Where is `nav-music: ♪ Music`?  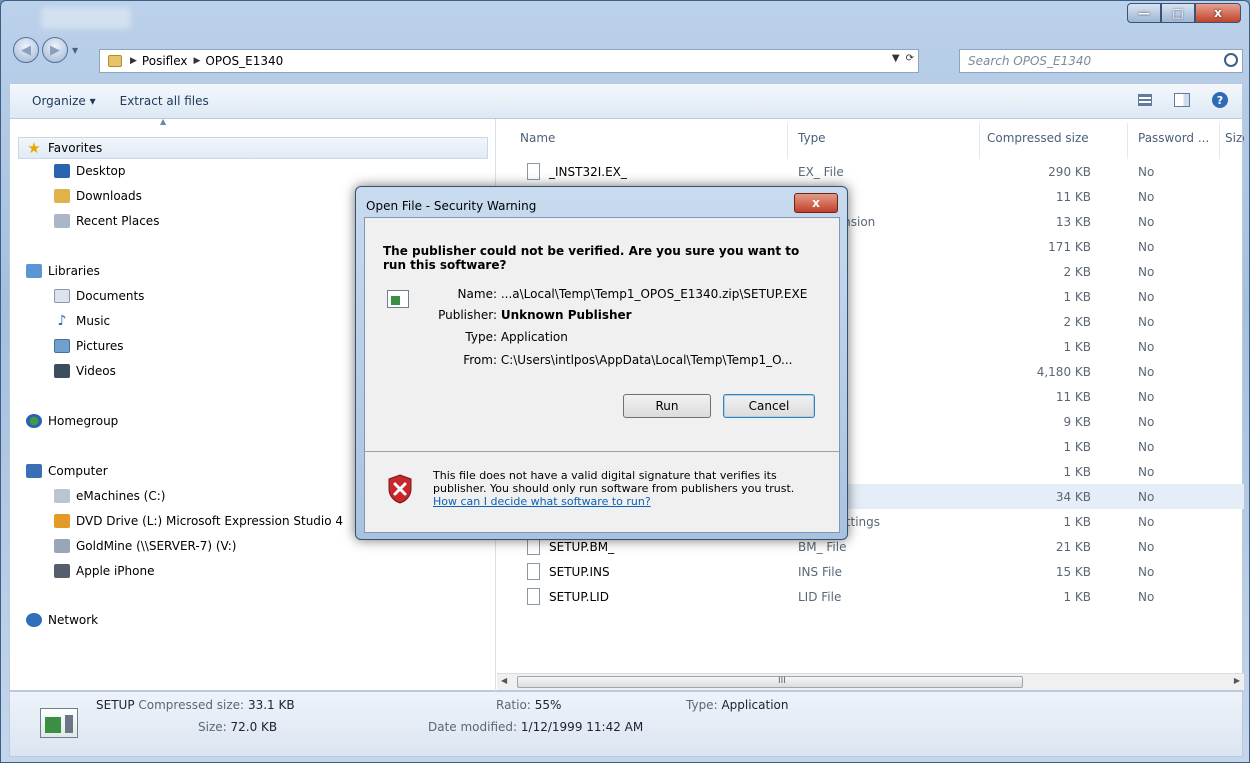
nav-music: ♪ Music is located at coordinates (82, 321).